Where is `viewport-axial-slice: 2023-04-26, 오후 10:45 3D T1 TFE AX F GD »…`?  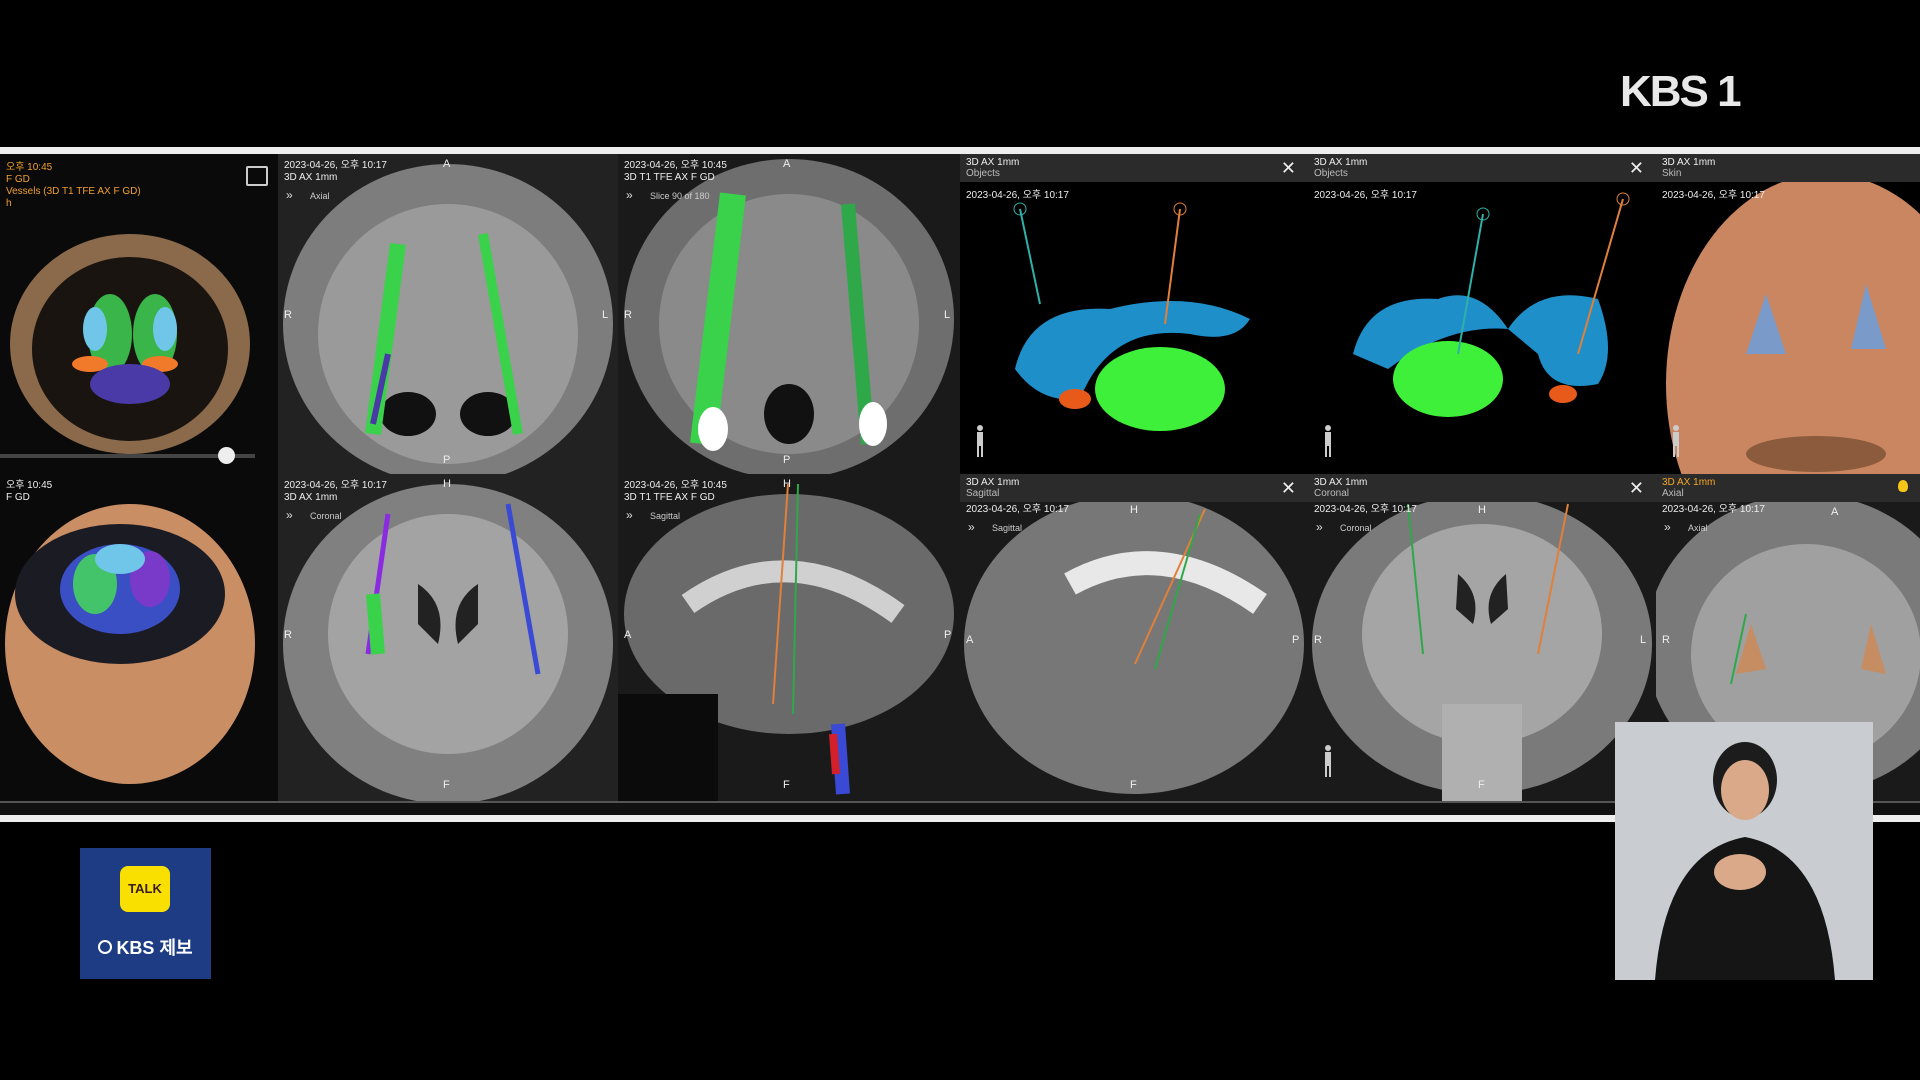
viewport-axial-slice: 2023-04-26, 오후 10:45 3D T1 TFE AX F GD »… is located at coordinates (790, 315).